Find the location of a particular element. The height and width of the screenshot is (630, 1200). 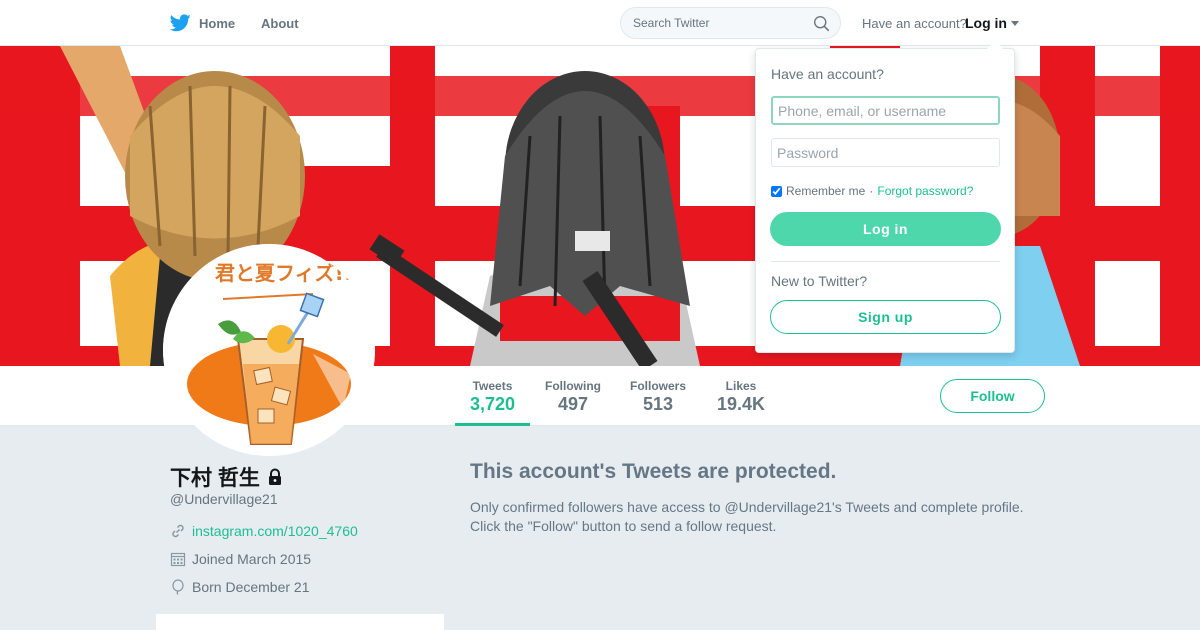

password-field is located at coordinates (885, 152).